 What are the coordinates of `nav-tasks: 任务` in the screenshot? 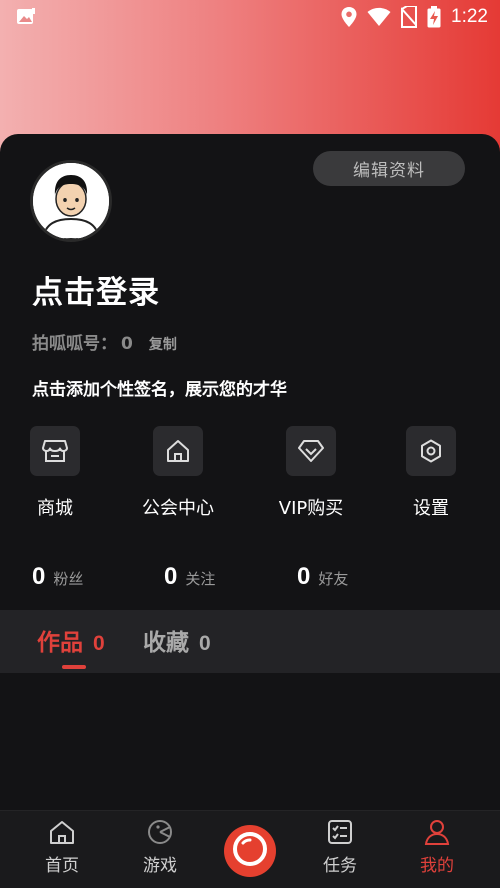 It's located at (340, 847).